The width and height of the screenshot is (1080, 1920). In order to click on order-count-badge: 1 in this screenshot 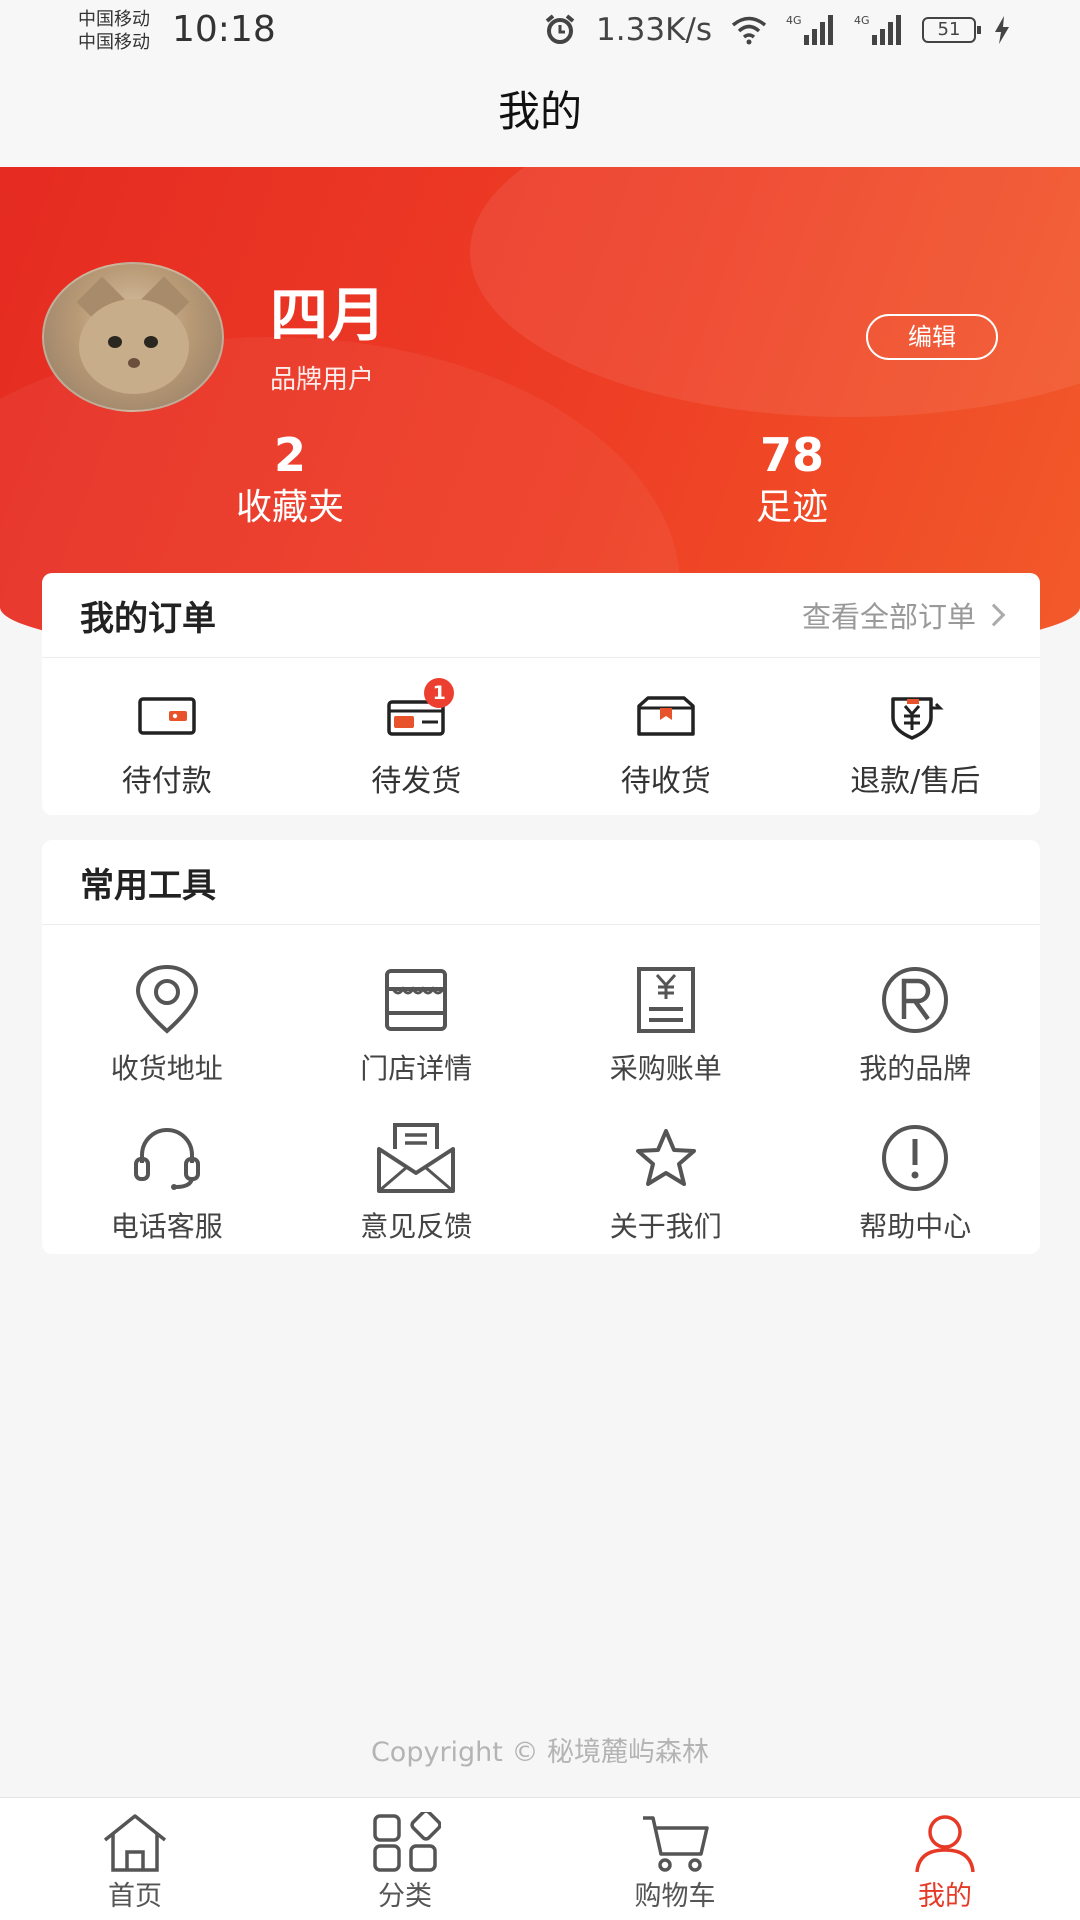, I will do `click(439, 693)`.